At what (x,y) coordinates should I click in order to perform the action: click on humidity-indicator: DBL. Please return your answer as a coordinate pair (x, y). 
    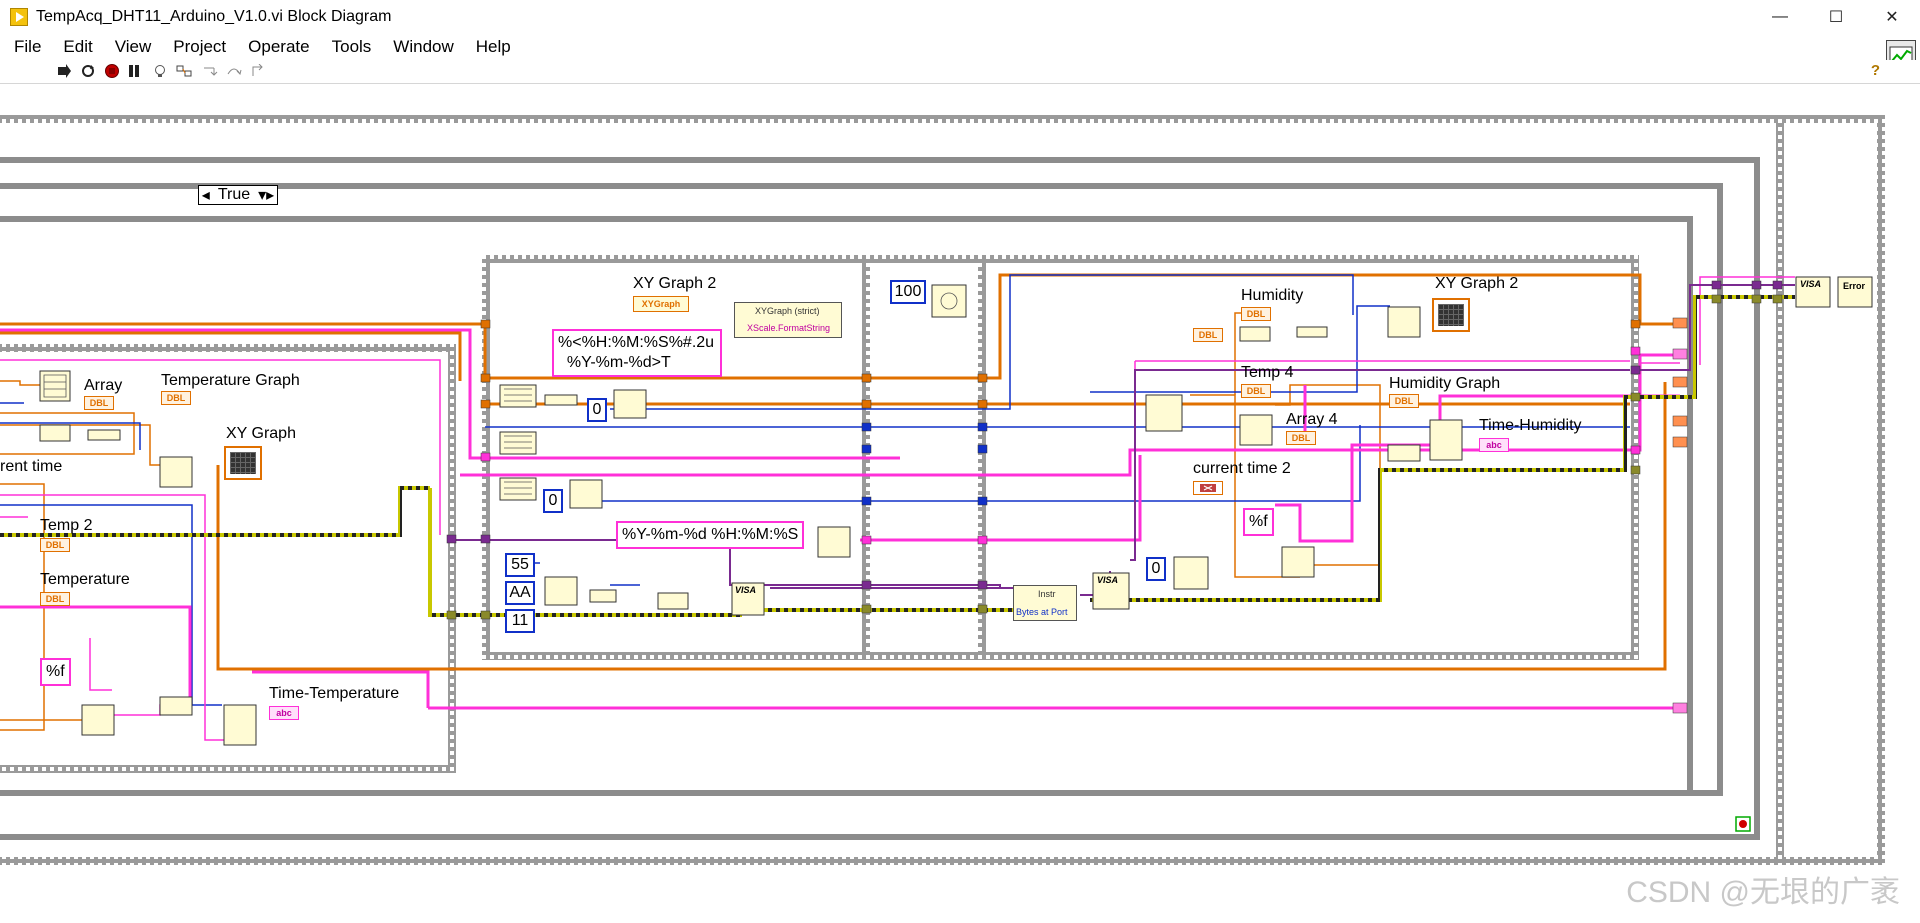
    Looking at the image, I should click on (1256, 314).